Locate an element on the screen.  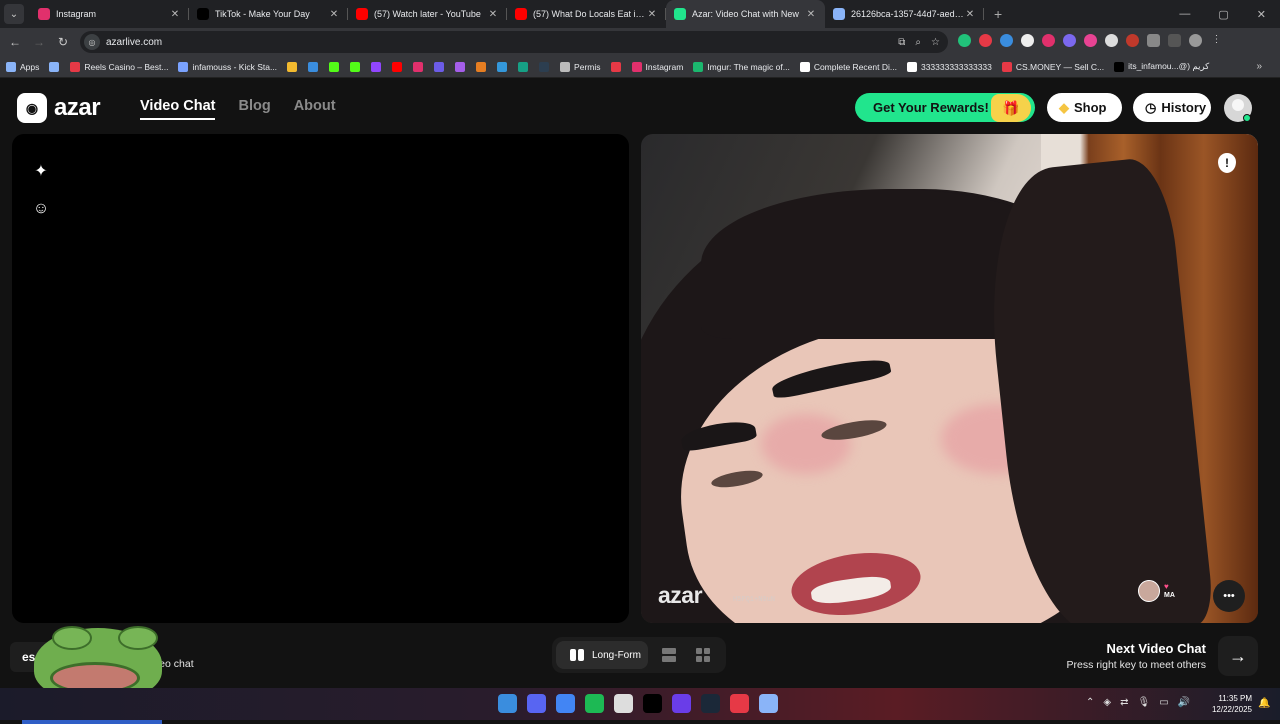
bookmark-icon is located at coordinates (418, 66).